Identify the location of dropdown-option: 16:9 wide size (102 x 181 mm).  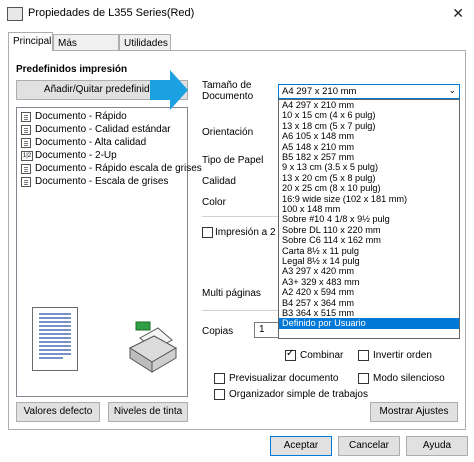
(369, 199).